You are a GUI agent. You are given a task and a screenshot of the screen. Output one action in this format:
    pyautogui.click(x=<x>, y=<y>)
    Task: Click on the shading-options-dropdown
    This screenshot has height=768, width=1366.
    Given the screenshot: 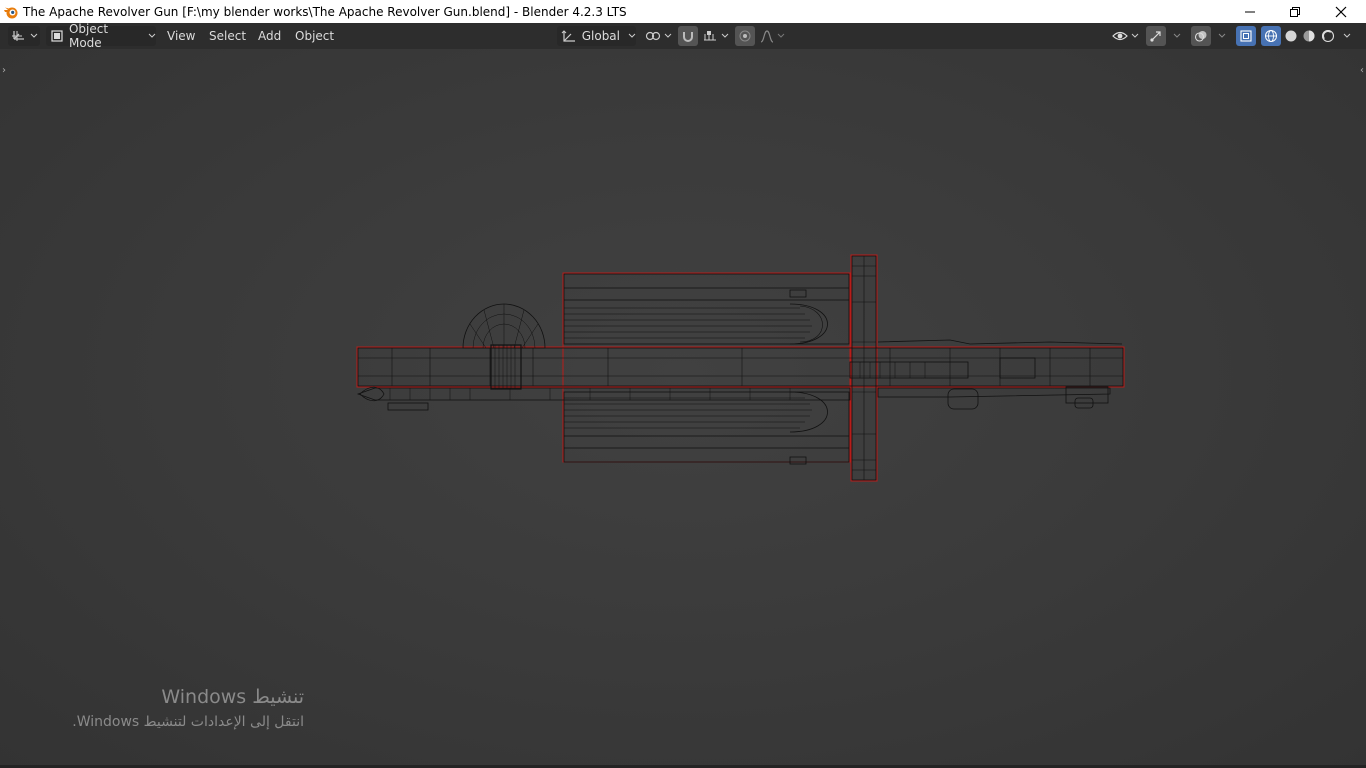 What is the action you would take?
    pyautogui.click(x=1345, y=36)
    